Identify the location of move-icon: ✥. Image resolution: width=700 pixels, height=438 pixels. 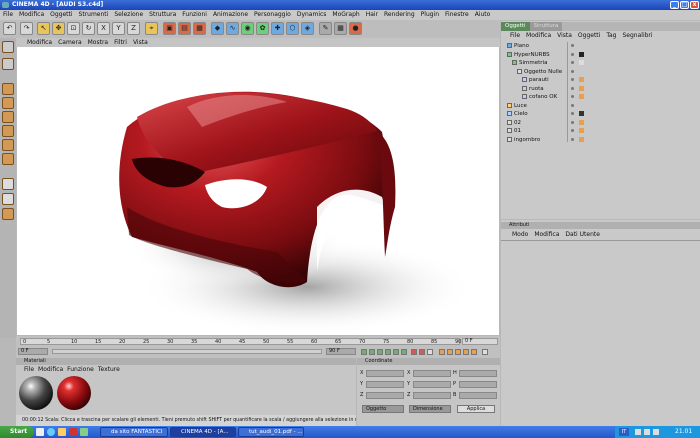
(58, 28).